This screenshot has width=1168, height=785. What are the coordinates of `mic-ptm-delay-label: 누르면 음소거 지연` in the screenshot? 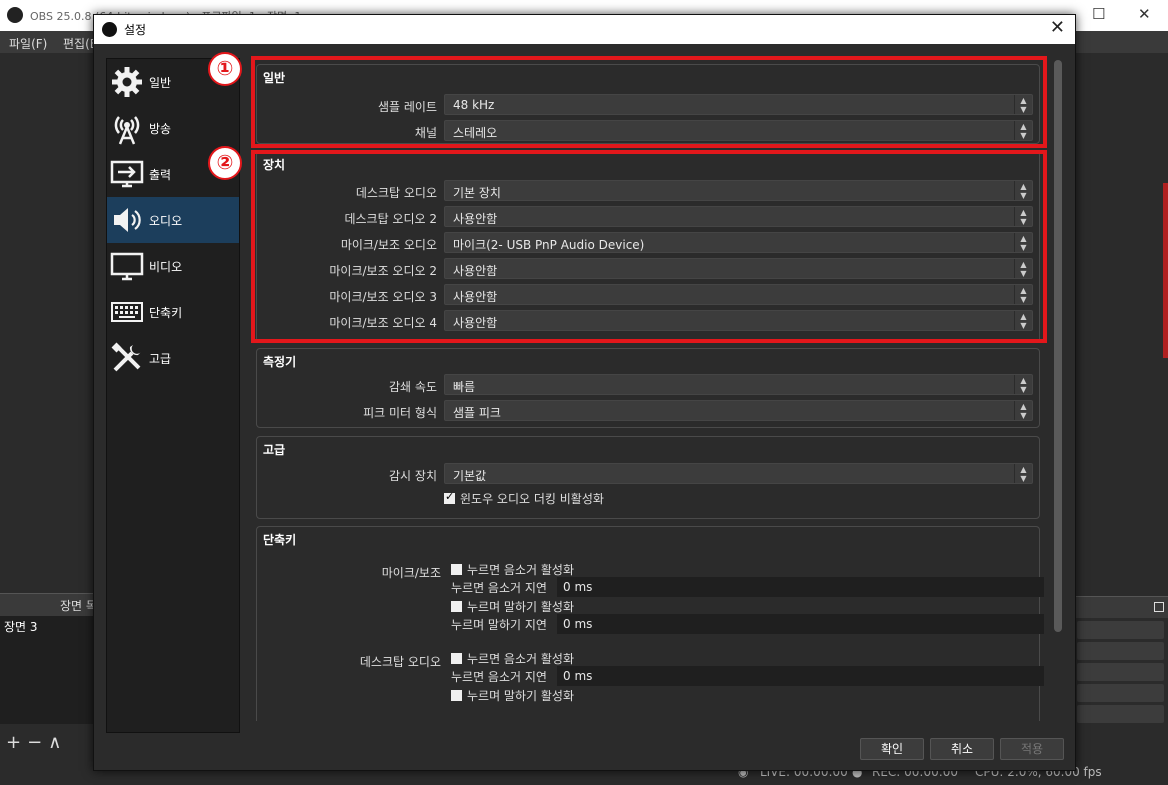 It's located at (499, 588).